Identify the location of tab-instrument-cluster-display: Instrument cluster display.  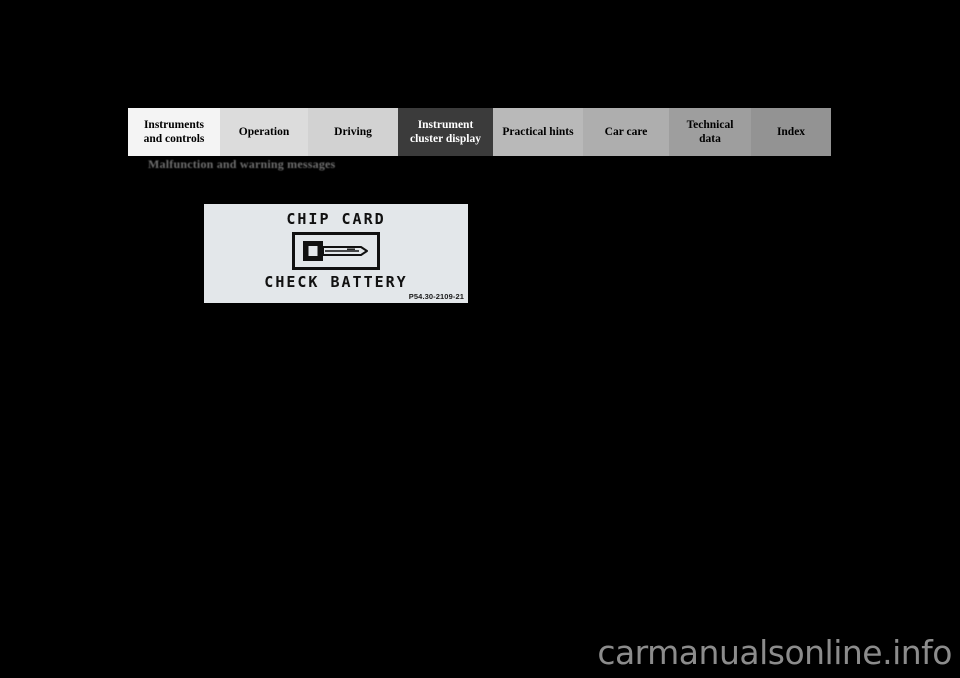
(445, 132).